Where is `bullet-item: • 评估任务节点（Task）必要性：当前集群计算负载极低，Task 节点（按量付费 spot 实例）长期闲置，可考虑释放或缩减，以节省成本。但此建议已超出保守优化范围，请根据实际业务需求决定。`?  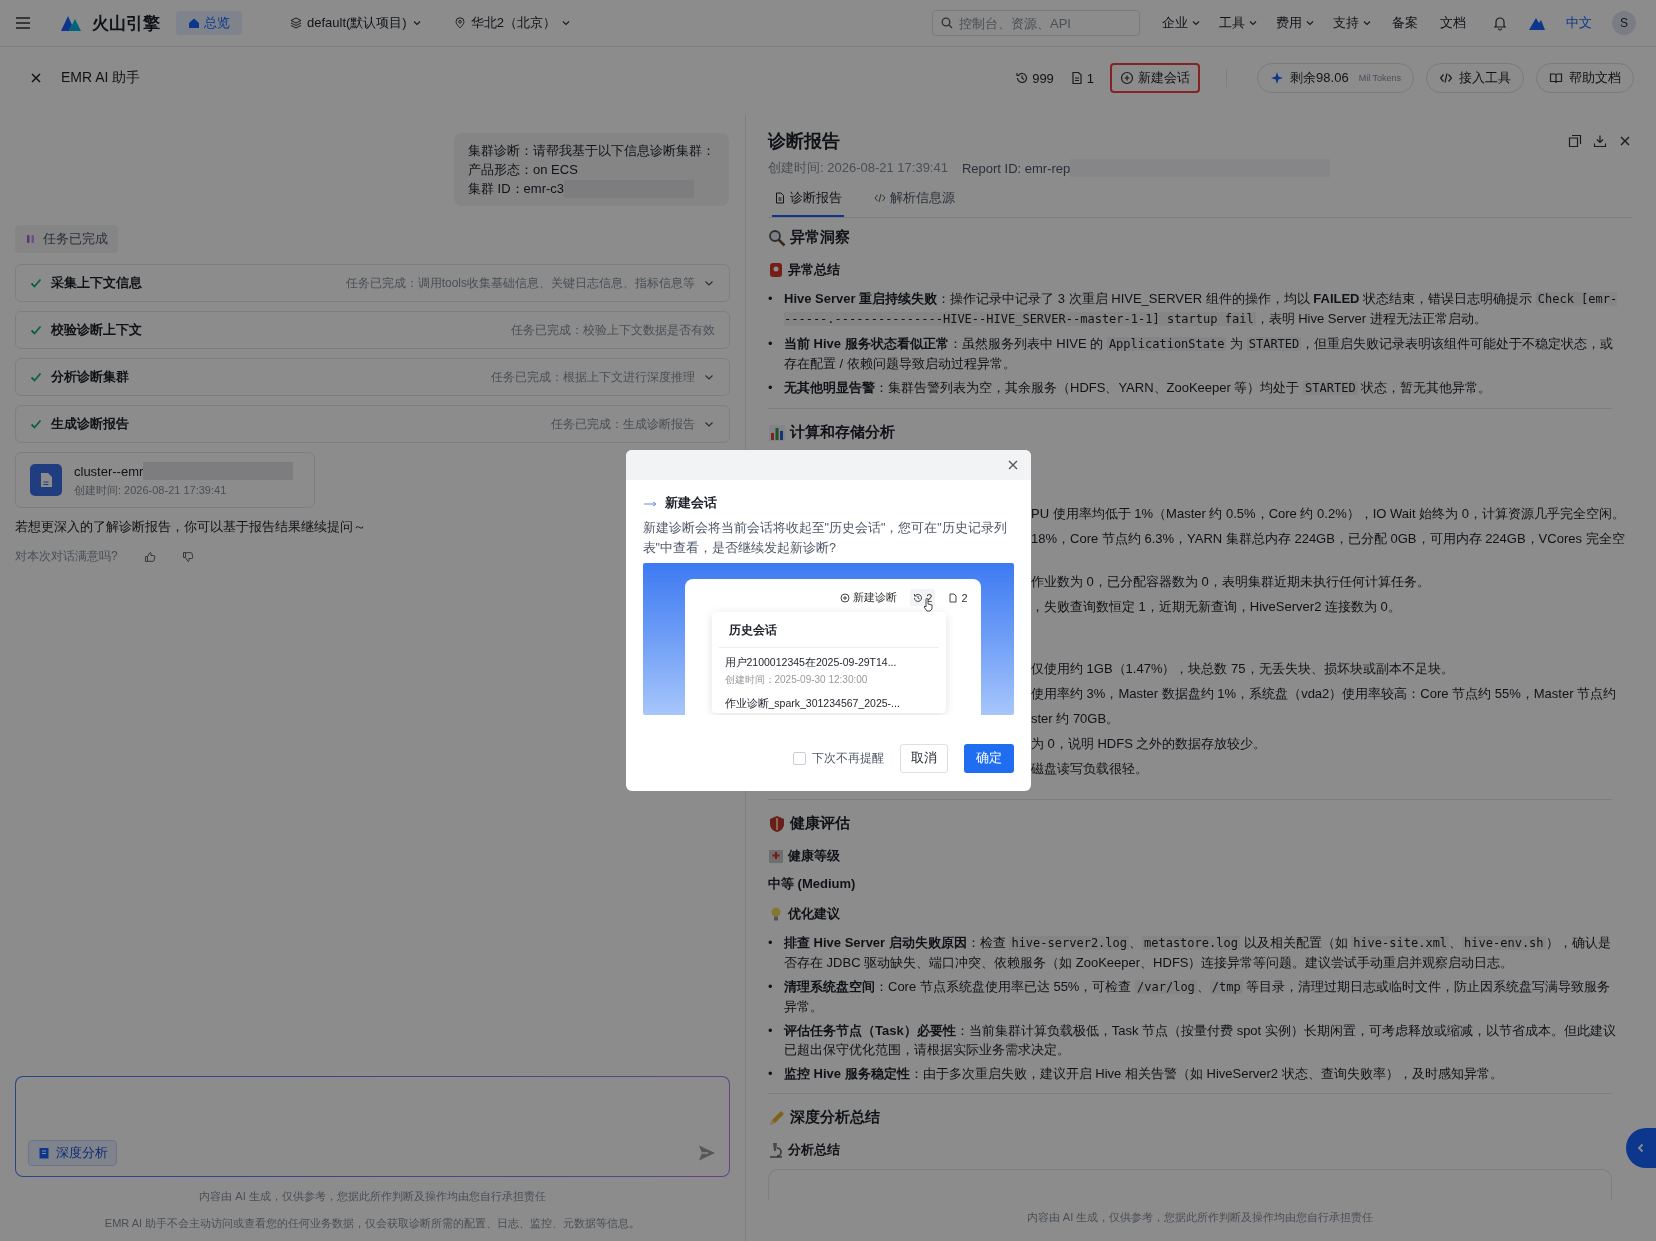 bullet-item: • 评估任务节点（Task）必要性：当前集群计算负载极低，Task 节点（按量付费 spot 实例）长期闲置，可考虑释放或缩减，以节省成本。但此建议已超出保守优化范围，请根据实际业务需求决定。 is located at coordinates (1192, 1040).